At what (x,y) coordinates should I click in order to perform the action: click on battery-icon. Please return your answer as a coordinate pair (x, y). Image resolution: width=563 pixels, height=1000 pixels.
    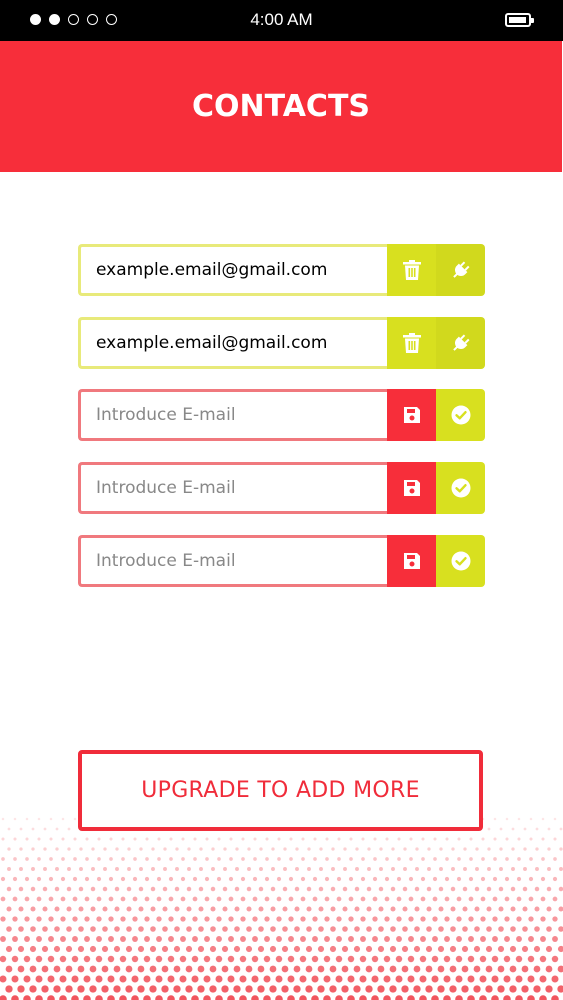
    Looking at the image, I should click on (519, 20).